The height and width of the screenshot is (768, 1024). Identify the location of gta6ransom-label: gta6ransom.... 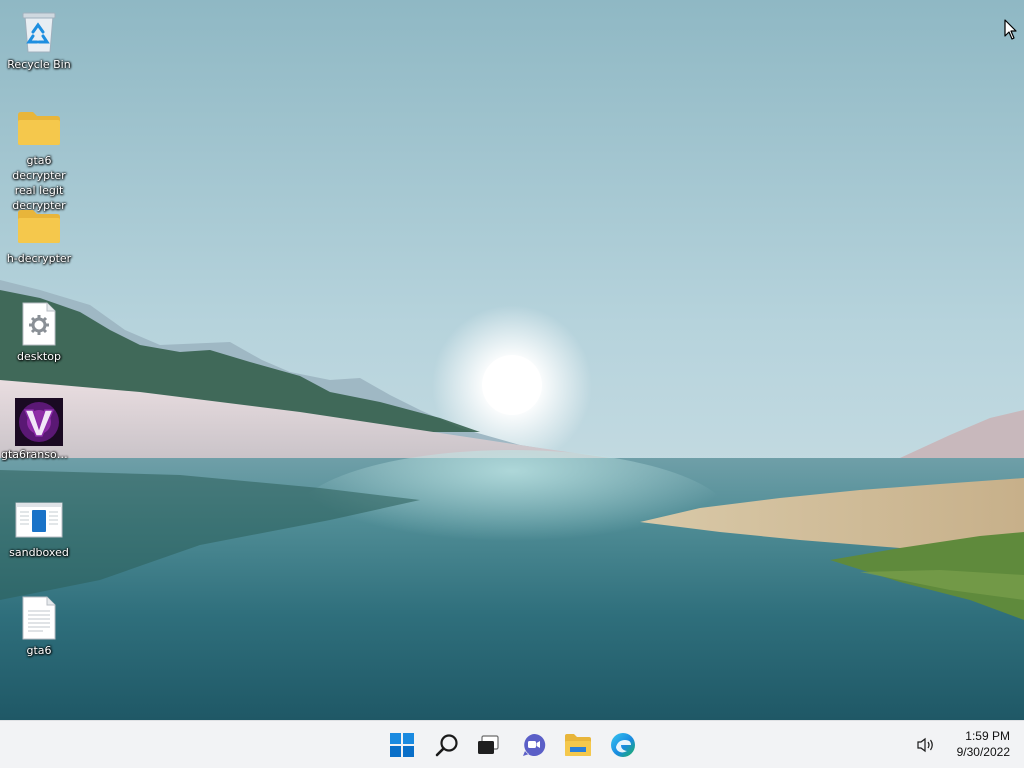
(39, 454).